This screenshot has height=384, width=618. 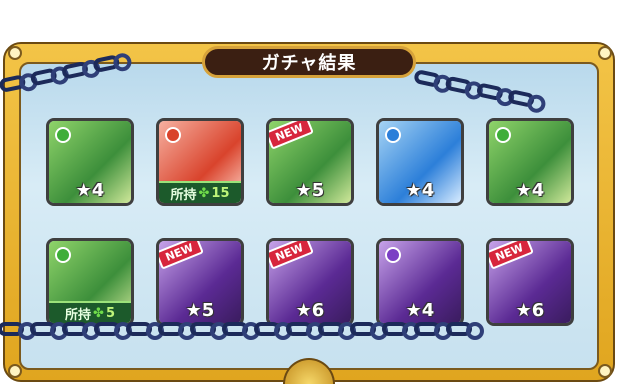 I want to click on chain-bottom, so click(x=242, y=331).